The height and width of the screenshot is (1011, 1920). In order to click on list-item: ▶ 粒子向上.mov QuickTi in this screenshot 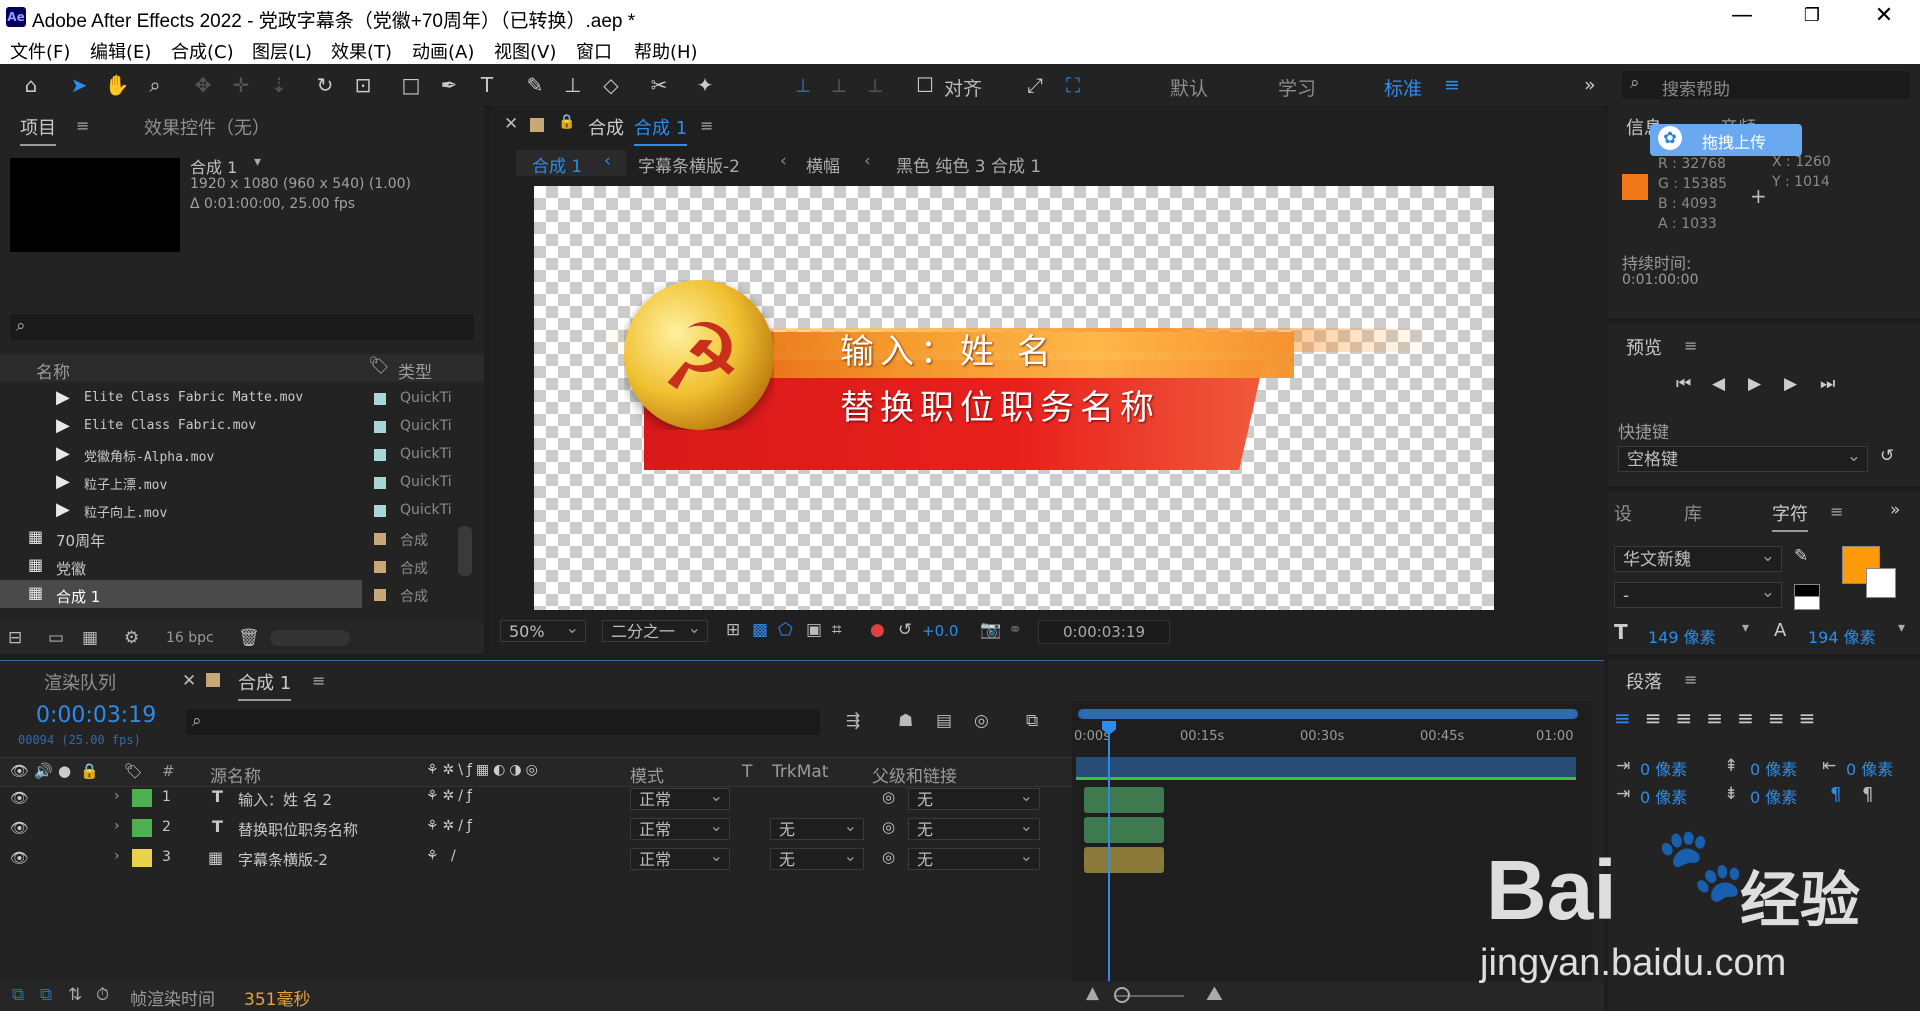, I will do `click(240, 510)`.